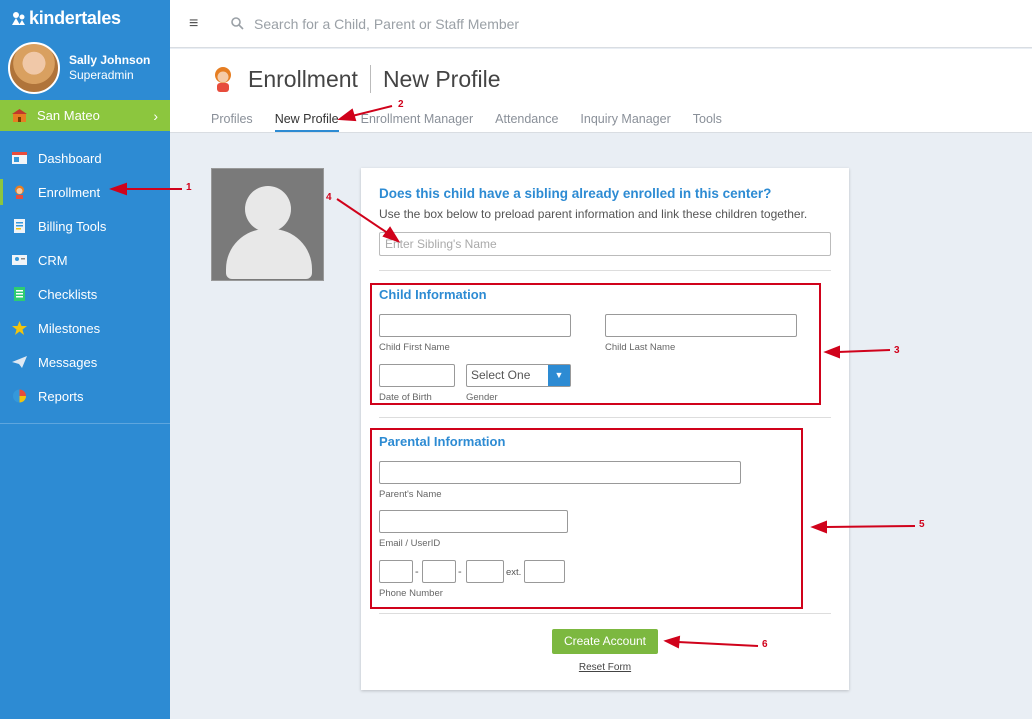  I want to click on center-selector: San Mateo ›, so click(85, 115).